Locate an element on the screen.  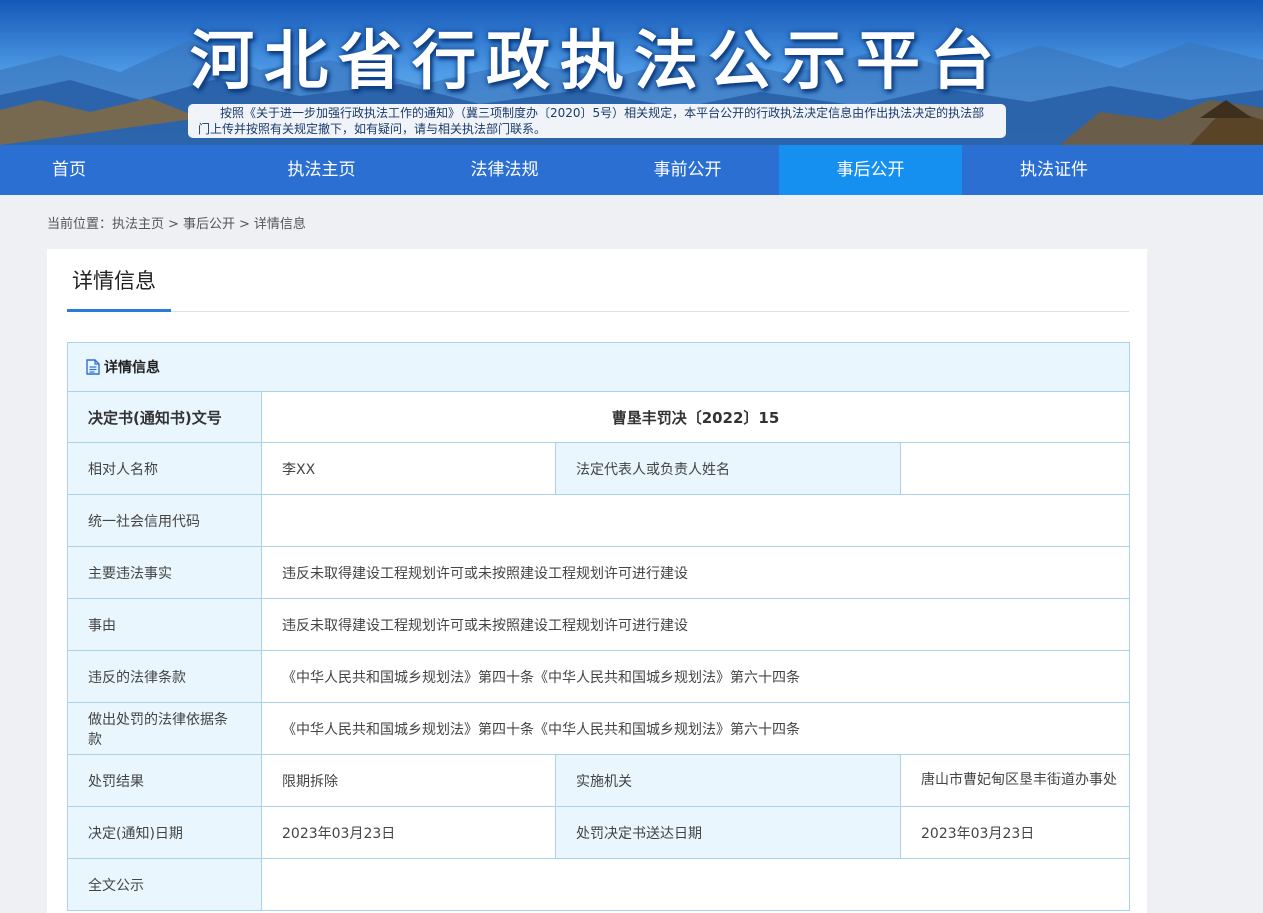
main-facts-label: 主要违法事实 is located at coordinates (164, 572).